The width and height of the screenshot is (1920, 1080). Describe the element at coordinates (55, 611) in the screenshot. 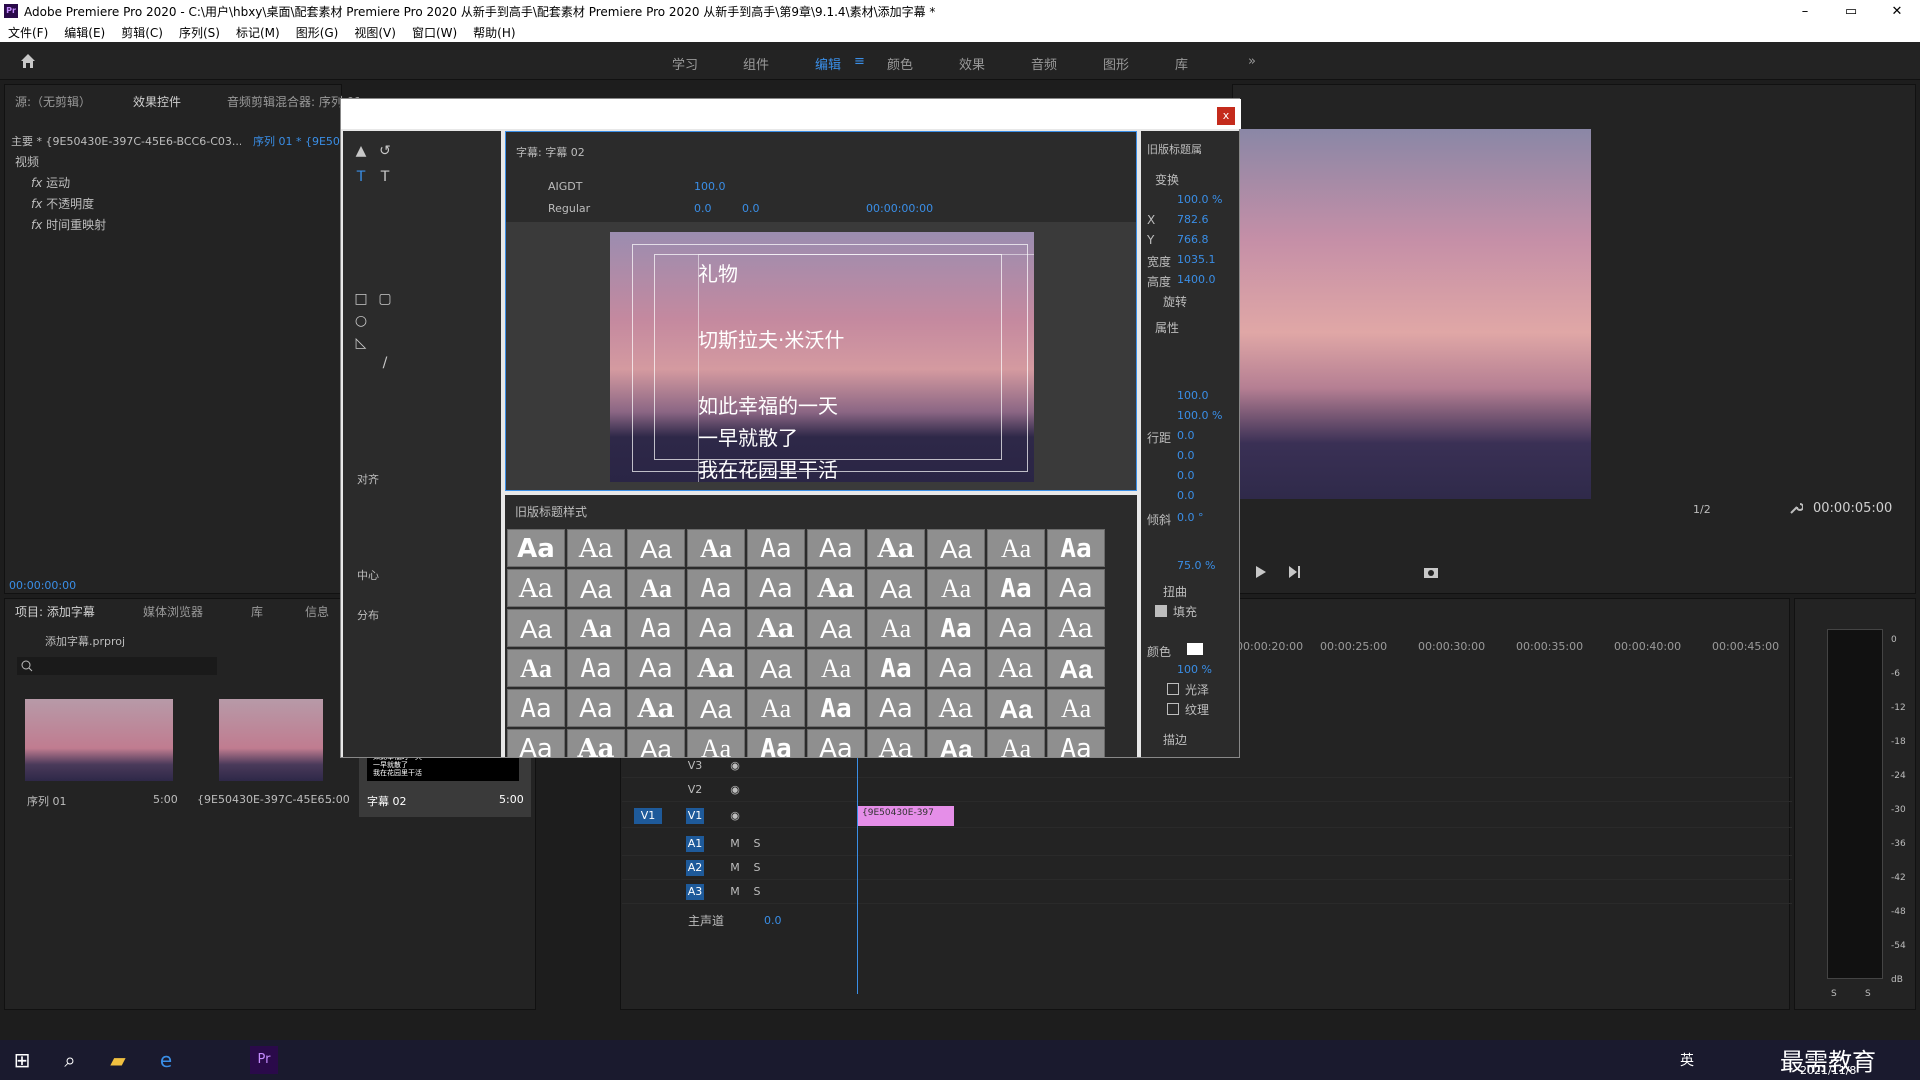

I see `tab-project: 项目: 添加字幕` at that location.